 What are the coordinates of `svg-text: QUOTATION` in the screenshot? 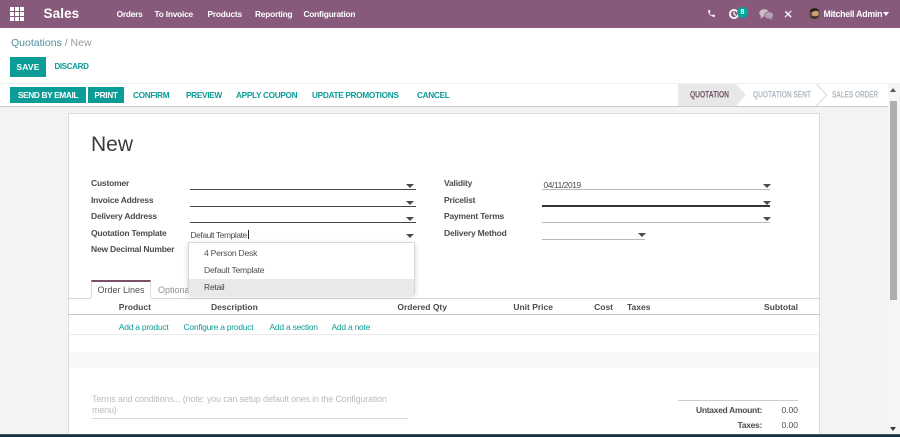 It's located at (709, 95).